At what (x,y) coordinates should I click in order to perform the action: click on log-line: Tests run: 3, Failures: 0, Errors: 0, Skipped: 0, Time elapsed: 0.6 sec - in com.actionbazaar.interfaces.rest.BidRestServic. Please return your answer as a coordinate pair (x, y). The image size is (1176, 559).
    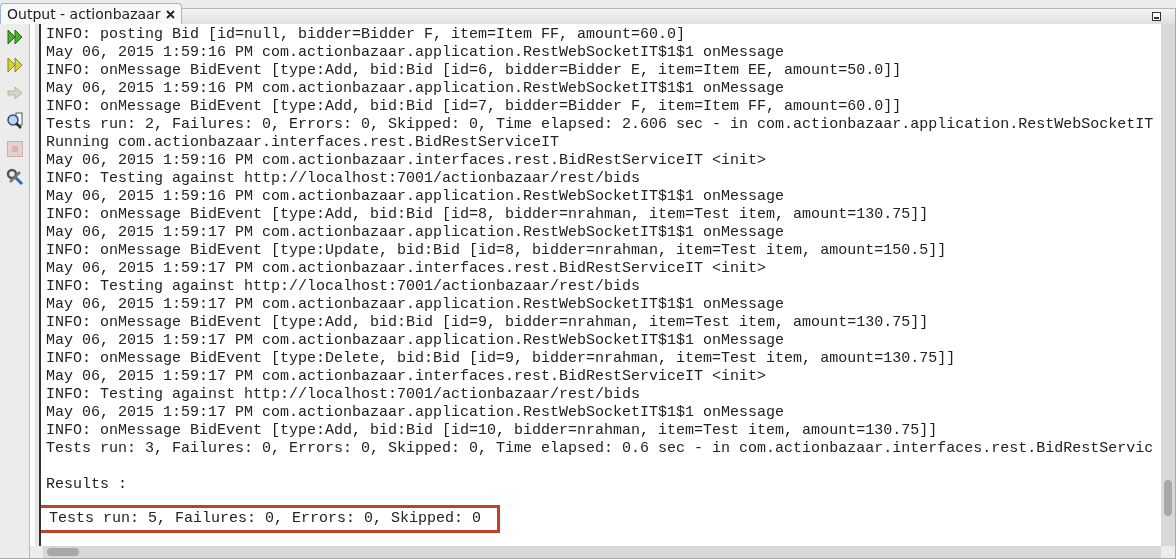
    Looking at the image, I should click on (600, 449).